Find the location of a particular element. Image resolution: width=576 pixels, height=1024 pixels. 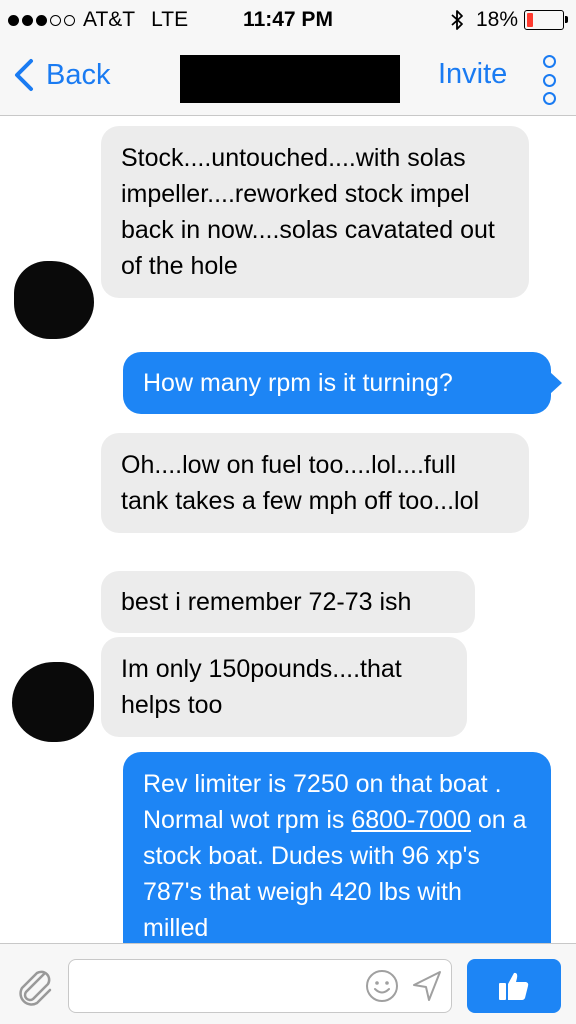

battery-icon is located at coordinates (546, 20).